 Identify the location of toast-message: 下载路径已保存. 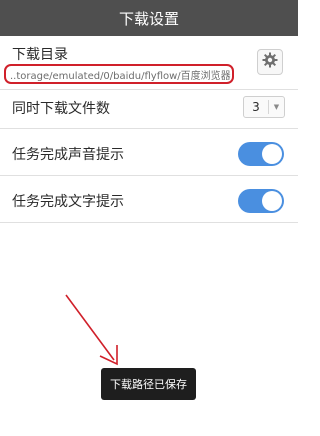
(148, 384).